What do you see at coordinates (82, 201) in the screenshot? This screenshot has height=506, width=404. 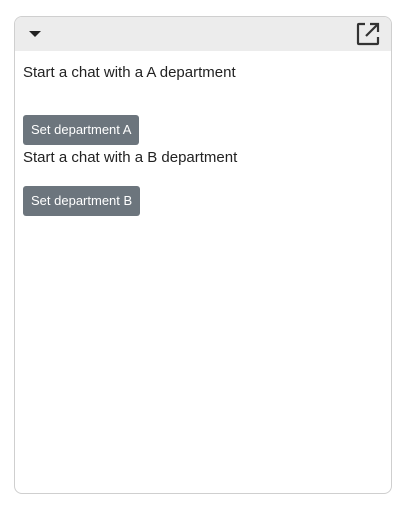 I see `set-department-b-button: Set department B` at bounding box center [82, 201].